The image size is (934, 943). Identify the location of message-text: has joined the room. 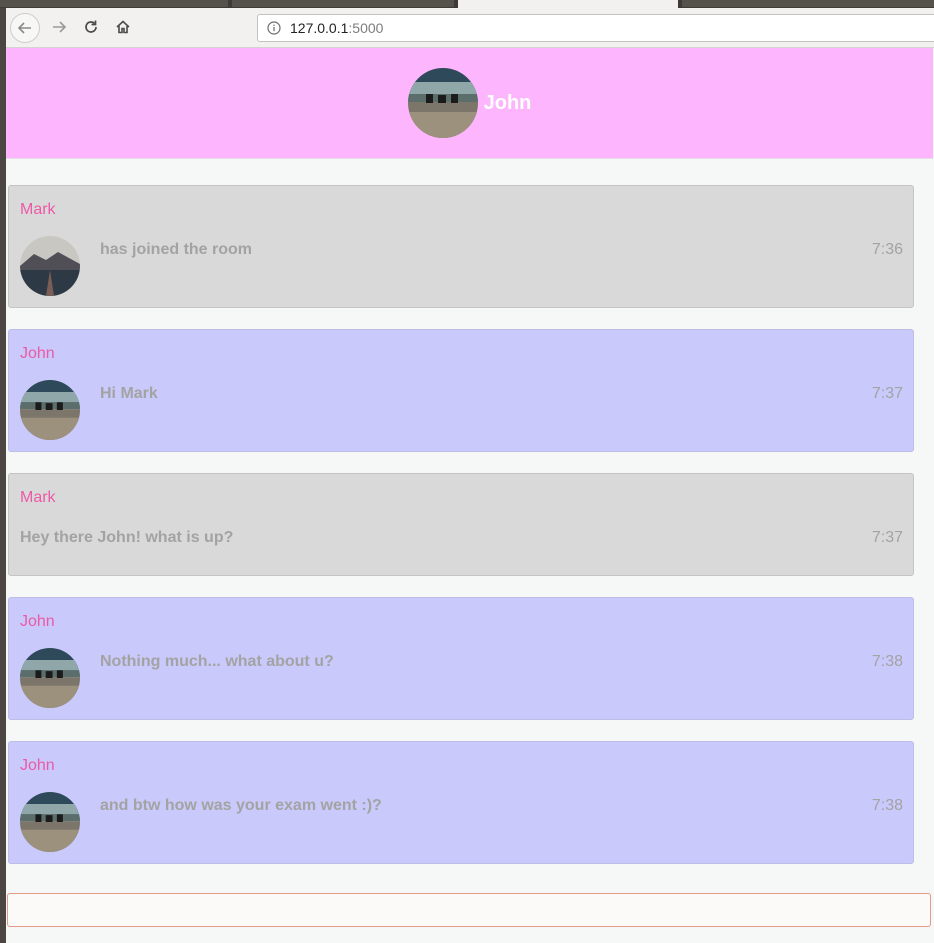
(176, 249).